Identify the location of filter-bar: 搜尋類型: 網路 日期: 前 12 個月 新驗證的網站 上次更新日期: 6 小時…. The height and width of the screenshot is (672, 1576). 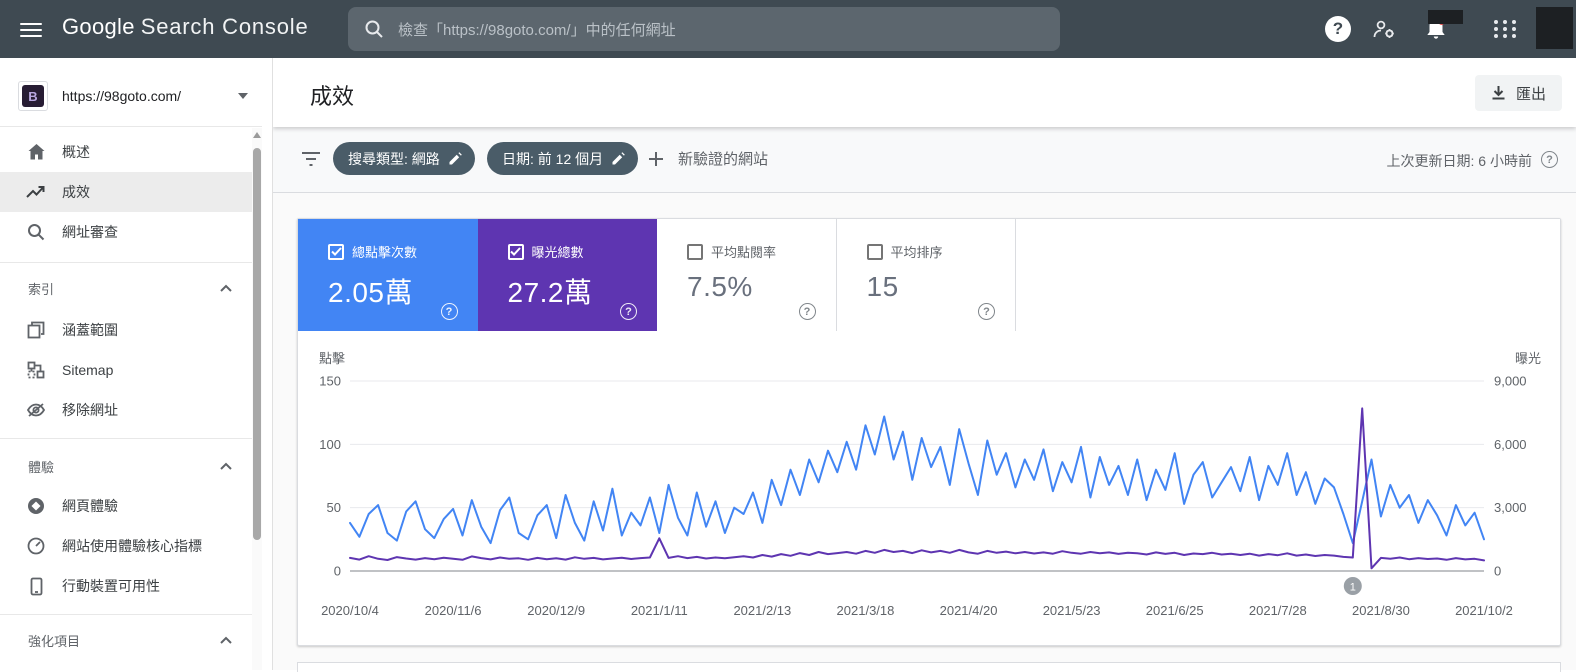
(924, 160).